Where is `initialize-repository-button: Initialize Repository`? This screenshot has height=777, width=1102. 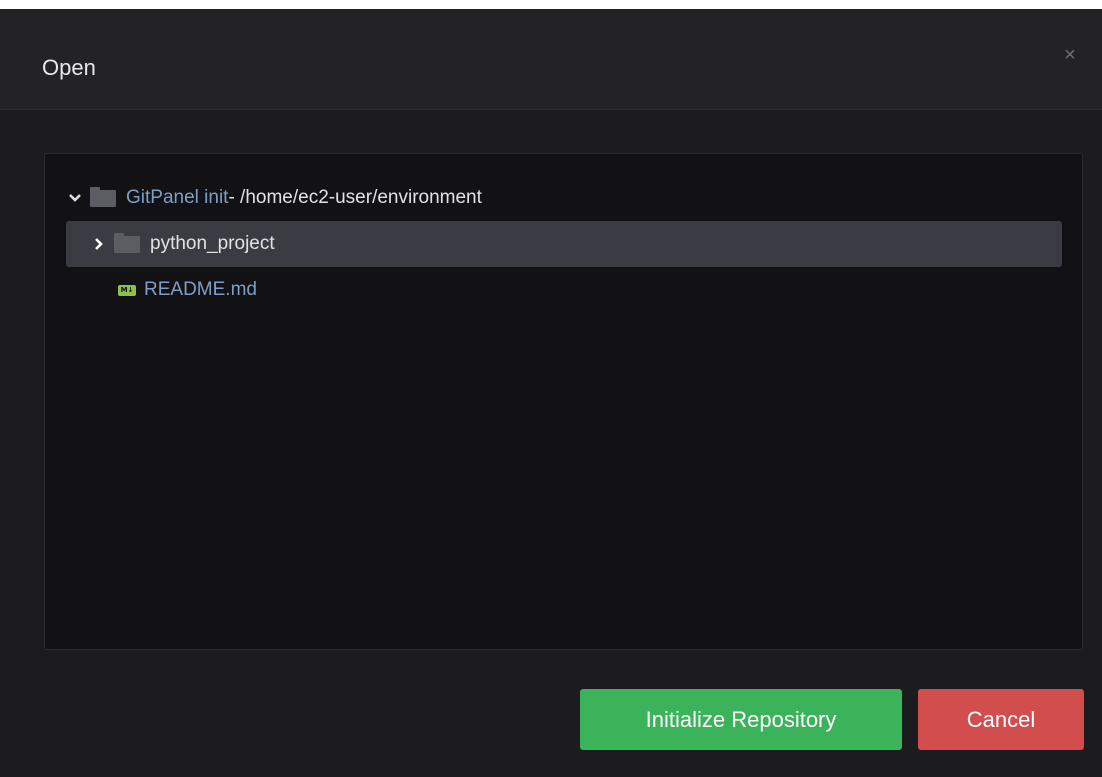 initialize-repository-button: Initialize Repository is located at coordinates (741, 719).